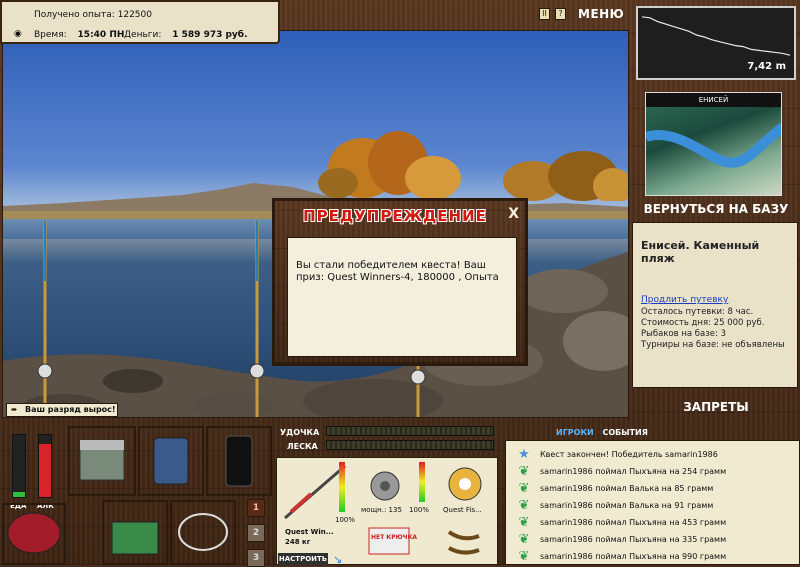 Image resolution: width=800 pixels, height=567 pixels. What do you see at coordinates (716, 407) in the screenshot?
I see `bans-button: ЗАПРЕТЫ` at bounding box center [716, 407].